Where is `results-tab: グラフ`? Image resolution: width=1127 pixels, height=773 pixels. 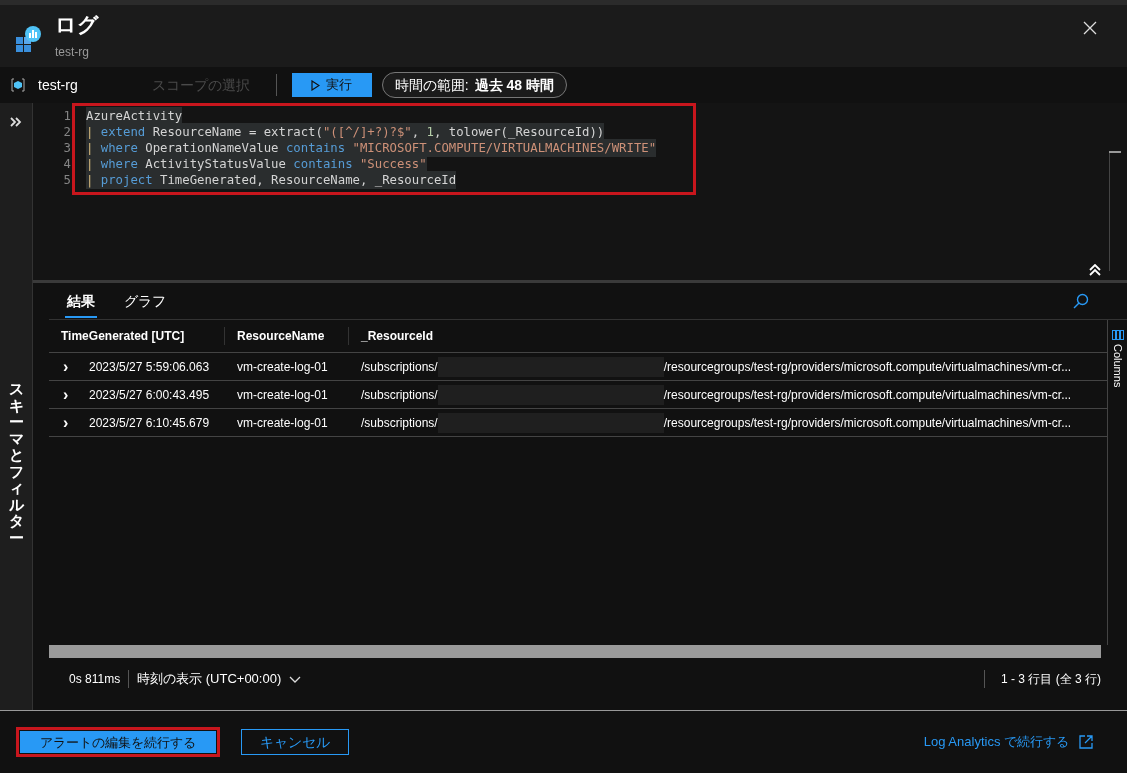 results-tab: グラフ is located at coordinates (145, 304).